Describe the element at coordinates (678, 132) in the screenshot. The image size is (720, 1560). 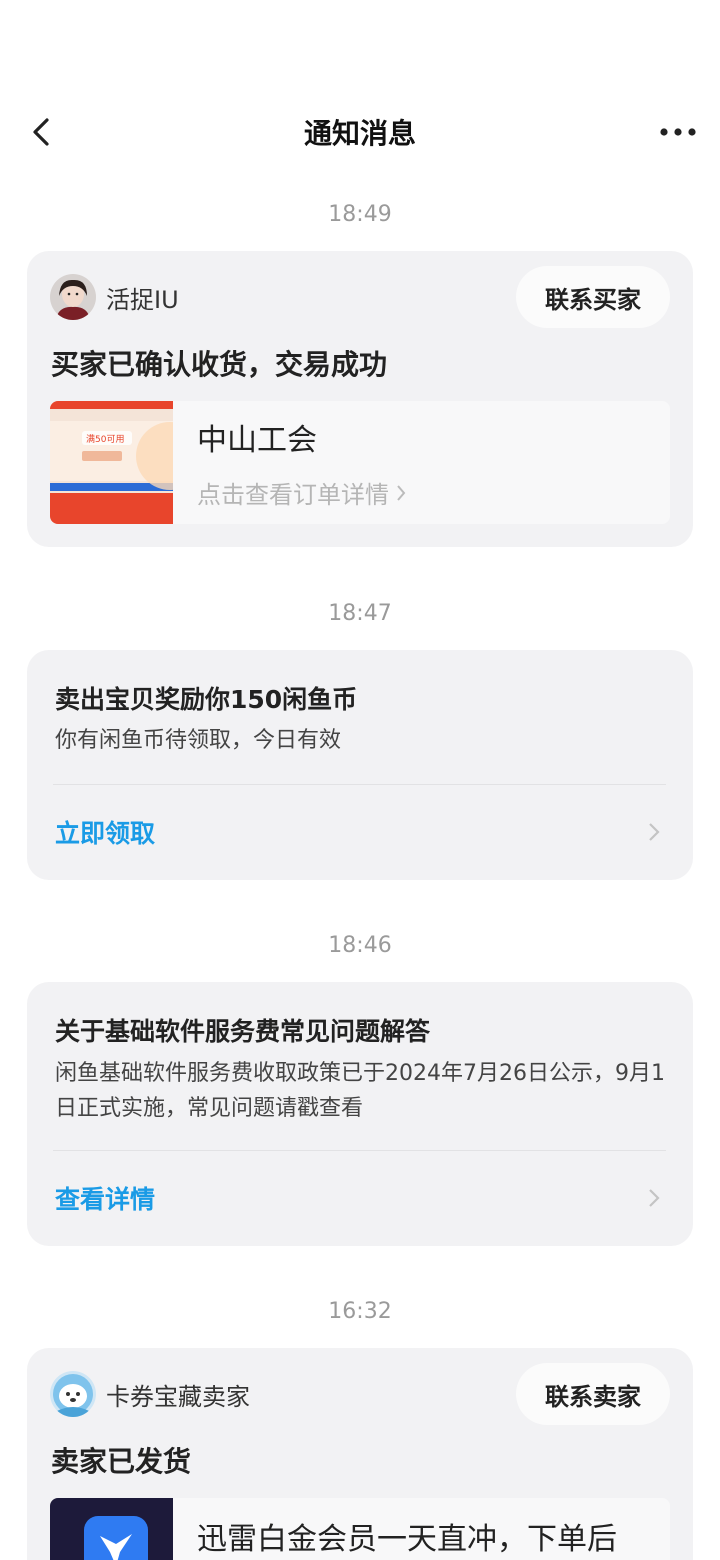
I see `more-options-icon` at that location.